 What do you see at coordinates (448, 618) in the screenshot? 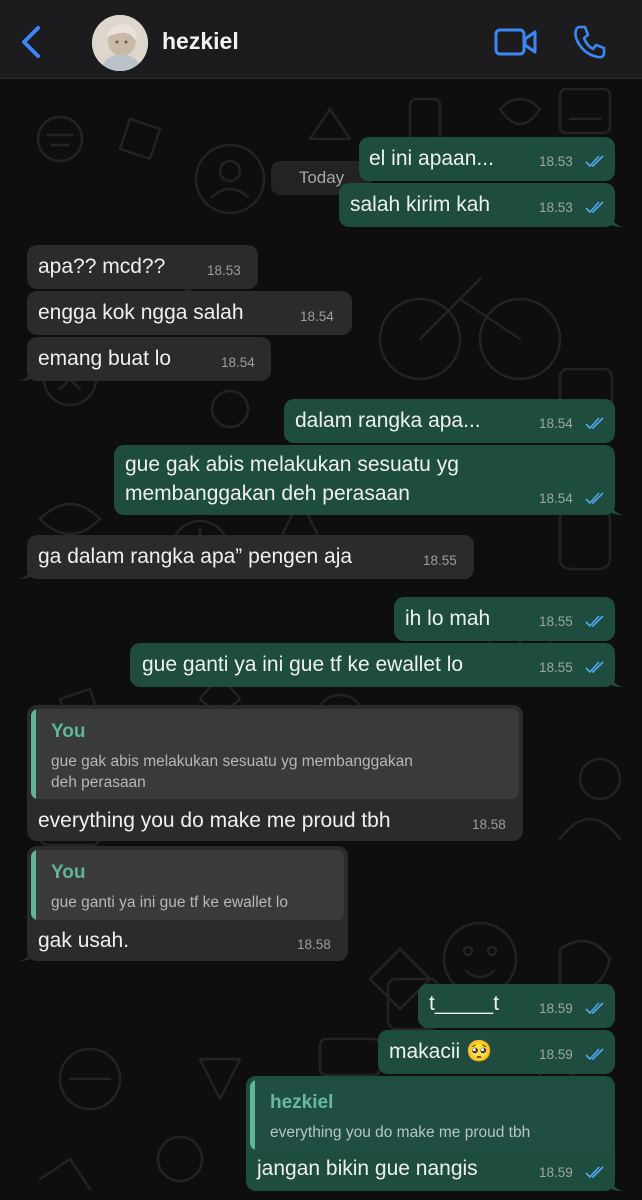
I see `message-text: ih lo mah` at bounding box center [448, 618].